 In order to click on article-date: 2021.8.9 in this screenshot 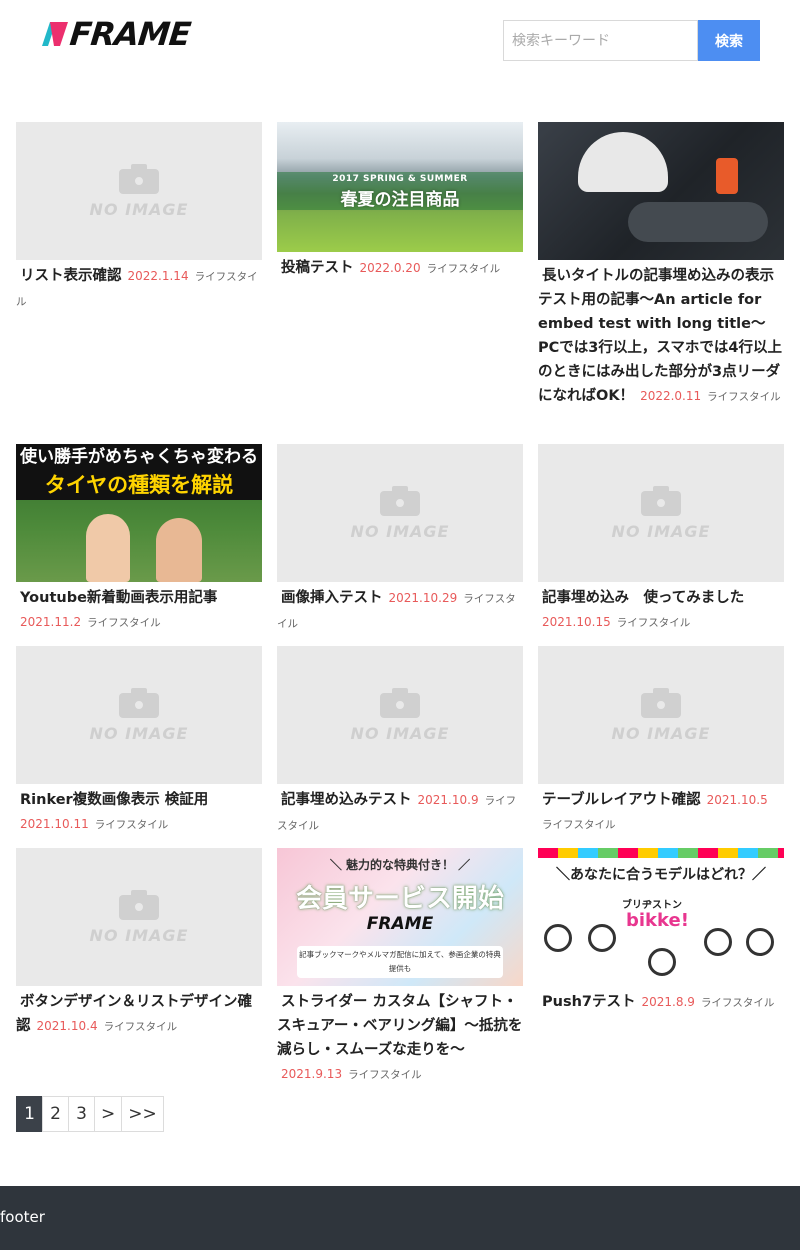, I will do `click(668, 1002)`.